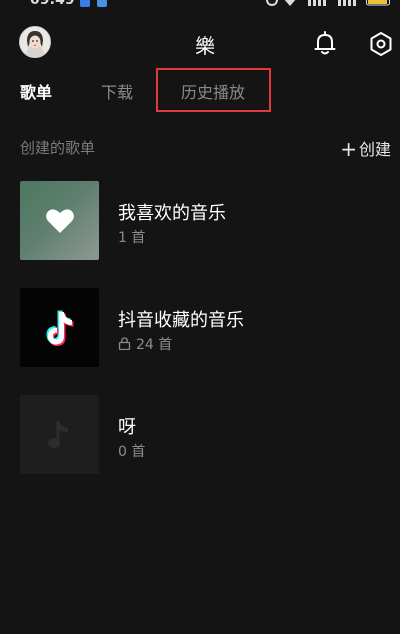  I want to click on douyin-logo-icon, so click(59, 328).